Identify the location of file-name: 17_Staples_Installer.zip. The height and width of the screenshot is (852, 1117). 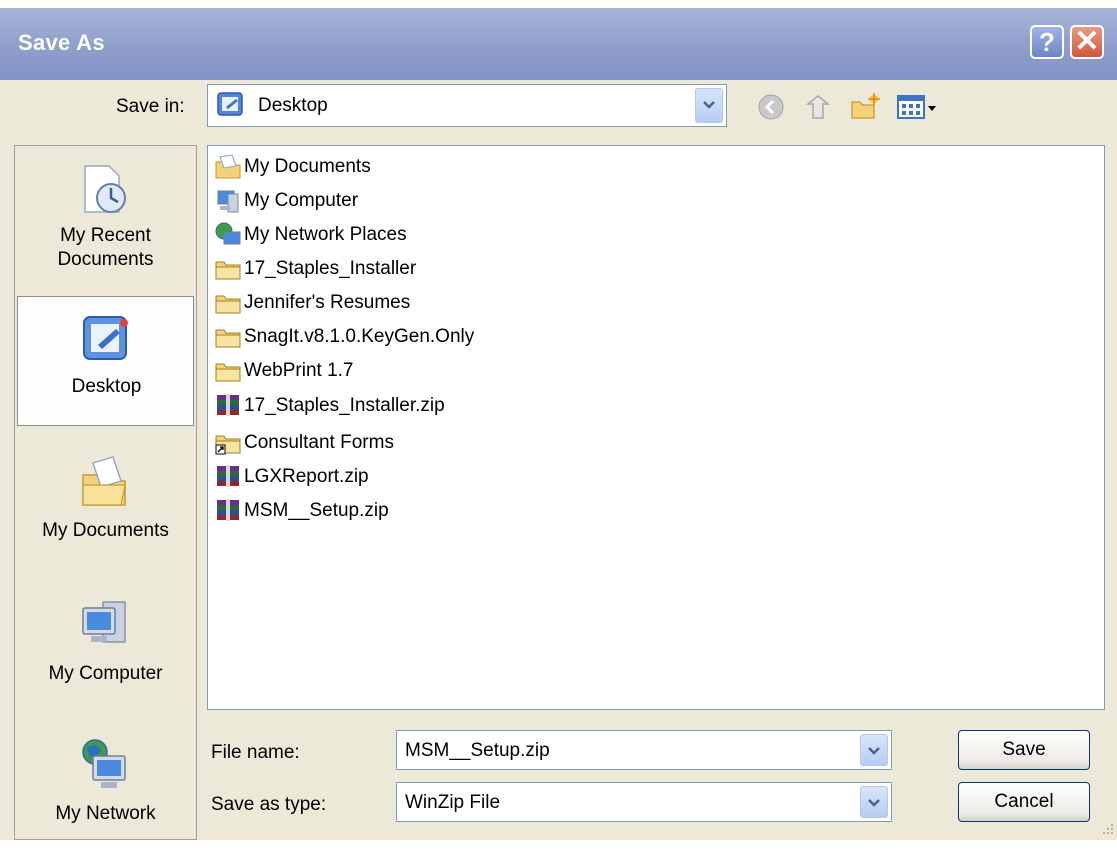
(344, 405).